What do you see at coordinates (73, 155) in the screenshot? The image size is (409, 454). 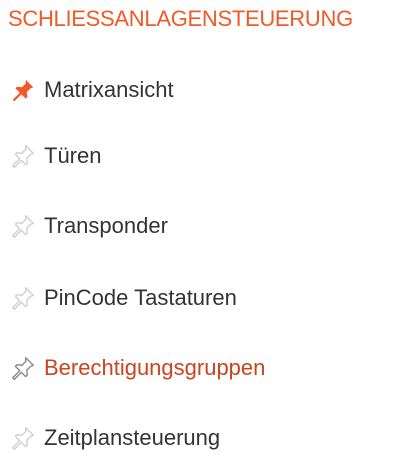 I see `menu-item-label: Türen` at bounding box center [73, 155].